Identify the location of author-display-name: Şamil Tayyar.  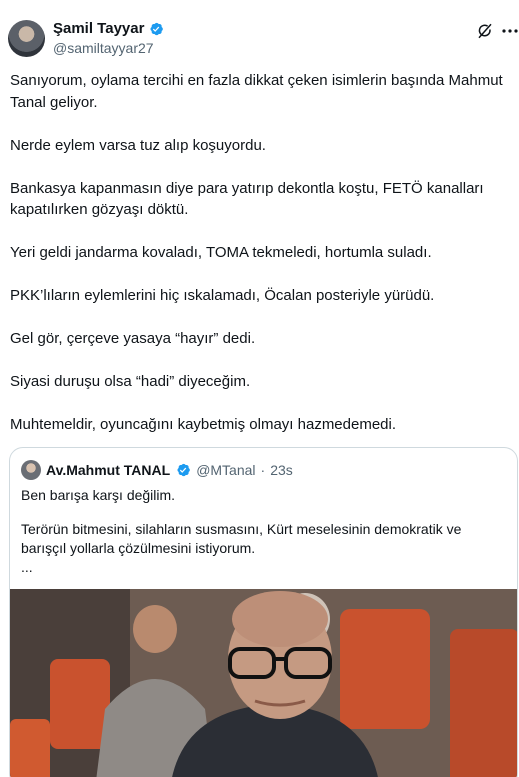
(98, 28).